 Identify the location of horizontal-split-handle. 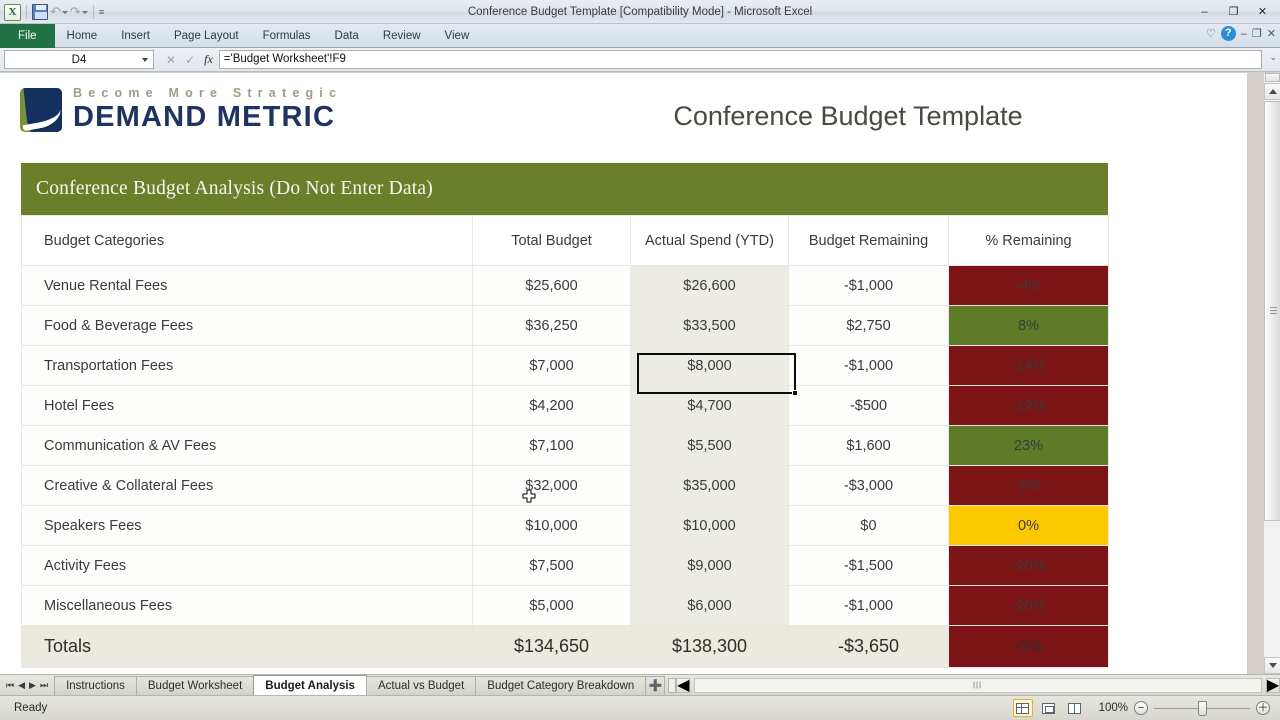
(672, 685).